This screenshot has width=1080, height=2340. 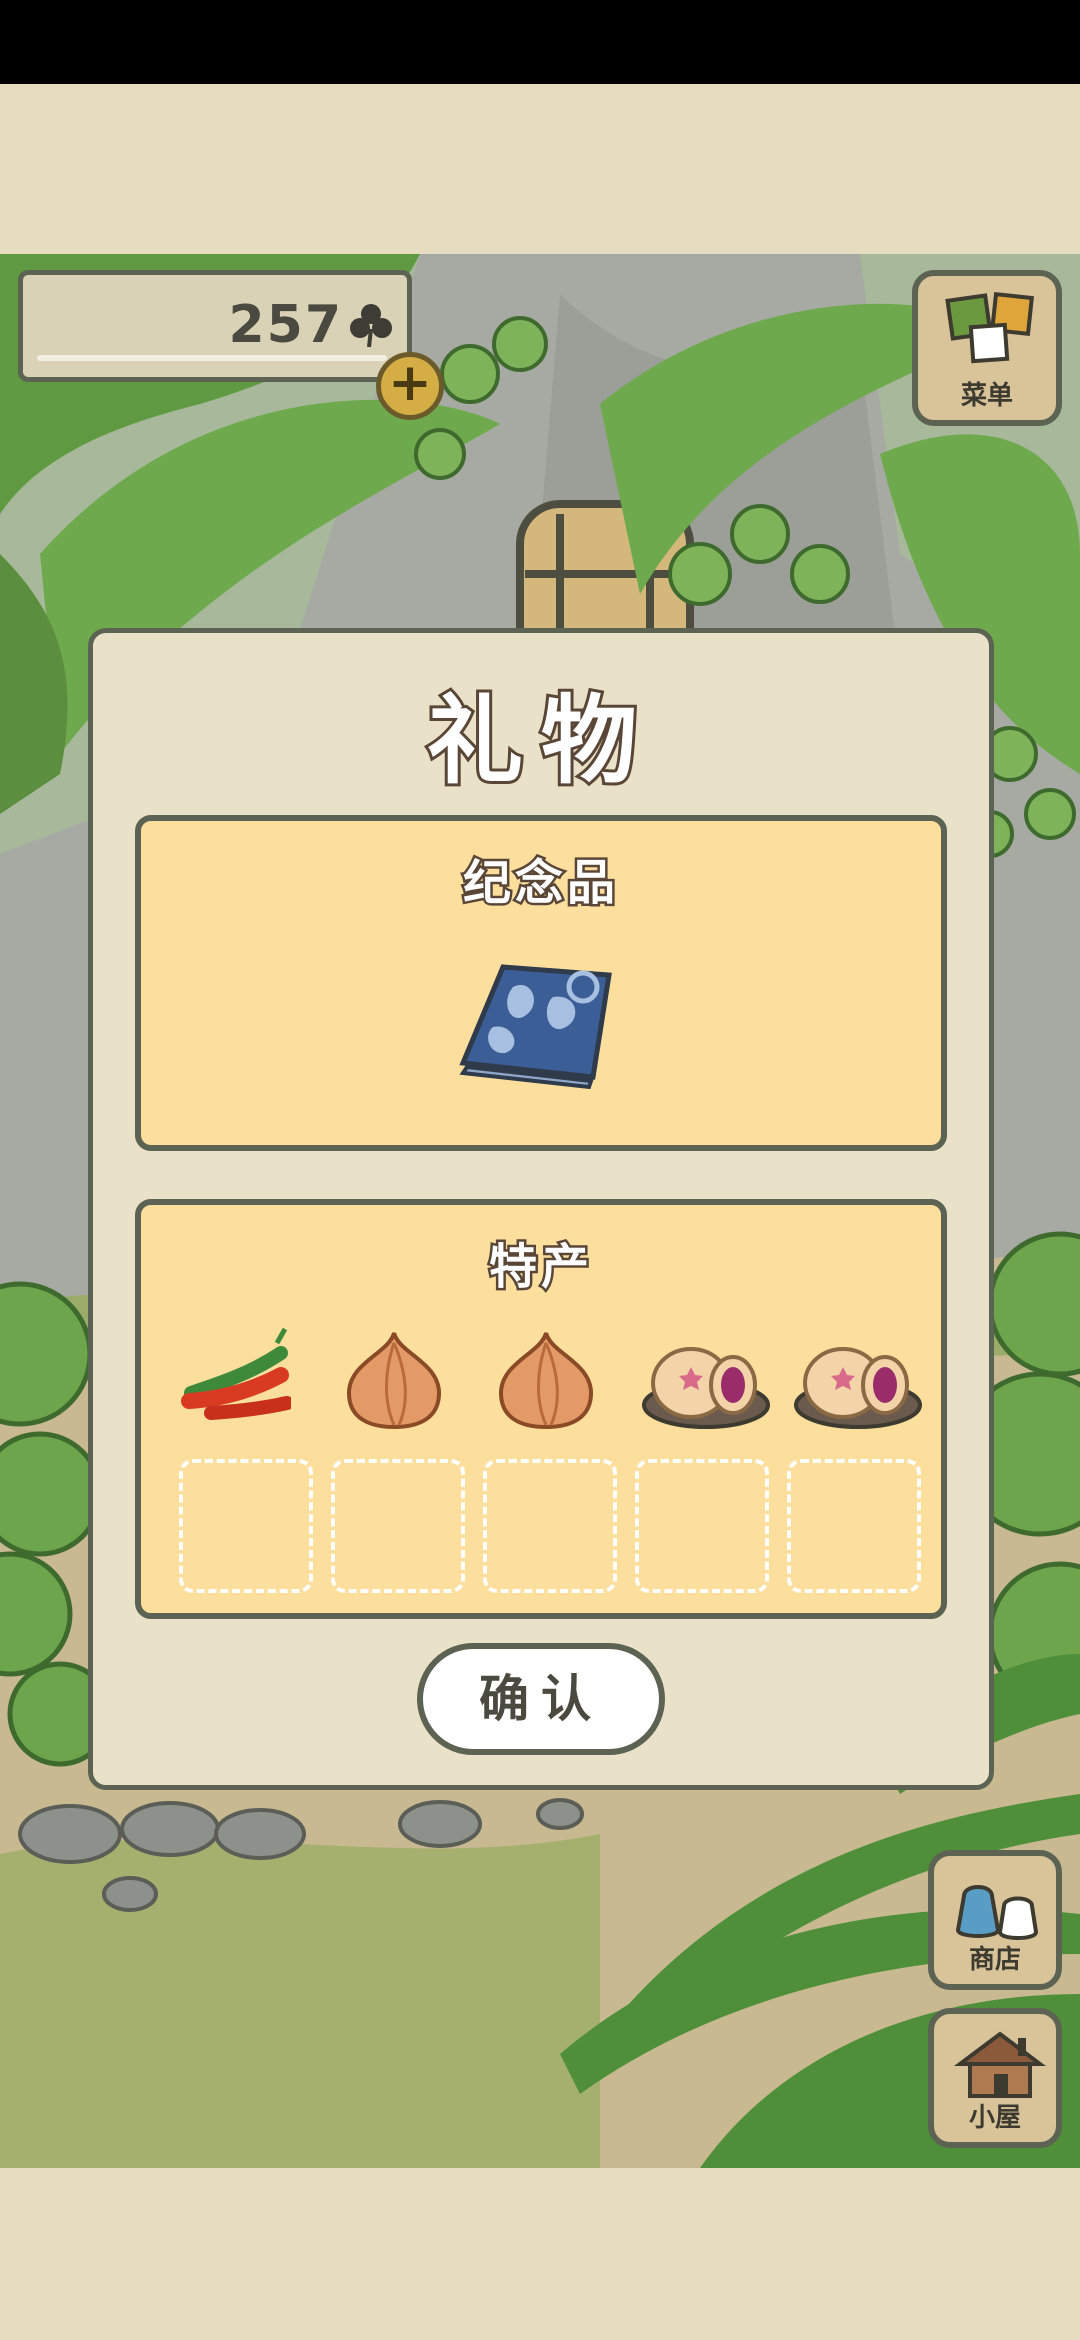 I want to click on chili-pepper-icon, so click(x=236, y=1378).